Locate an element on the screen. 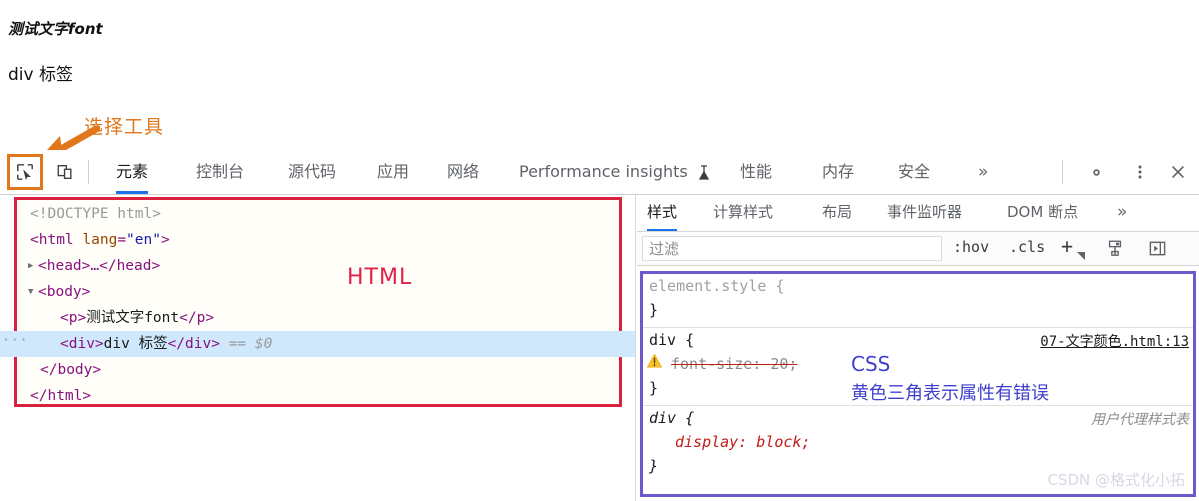 Image resolution: width=1199 pixels, height=501 pixels. preview-div: div 标签 is located at coordinates (40, 75).